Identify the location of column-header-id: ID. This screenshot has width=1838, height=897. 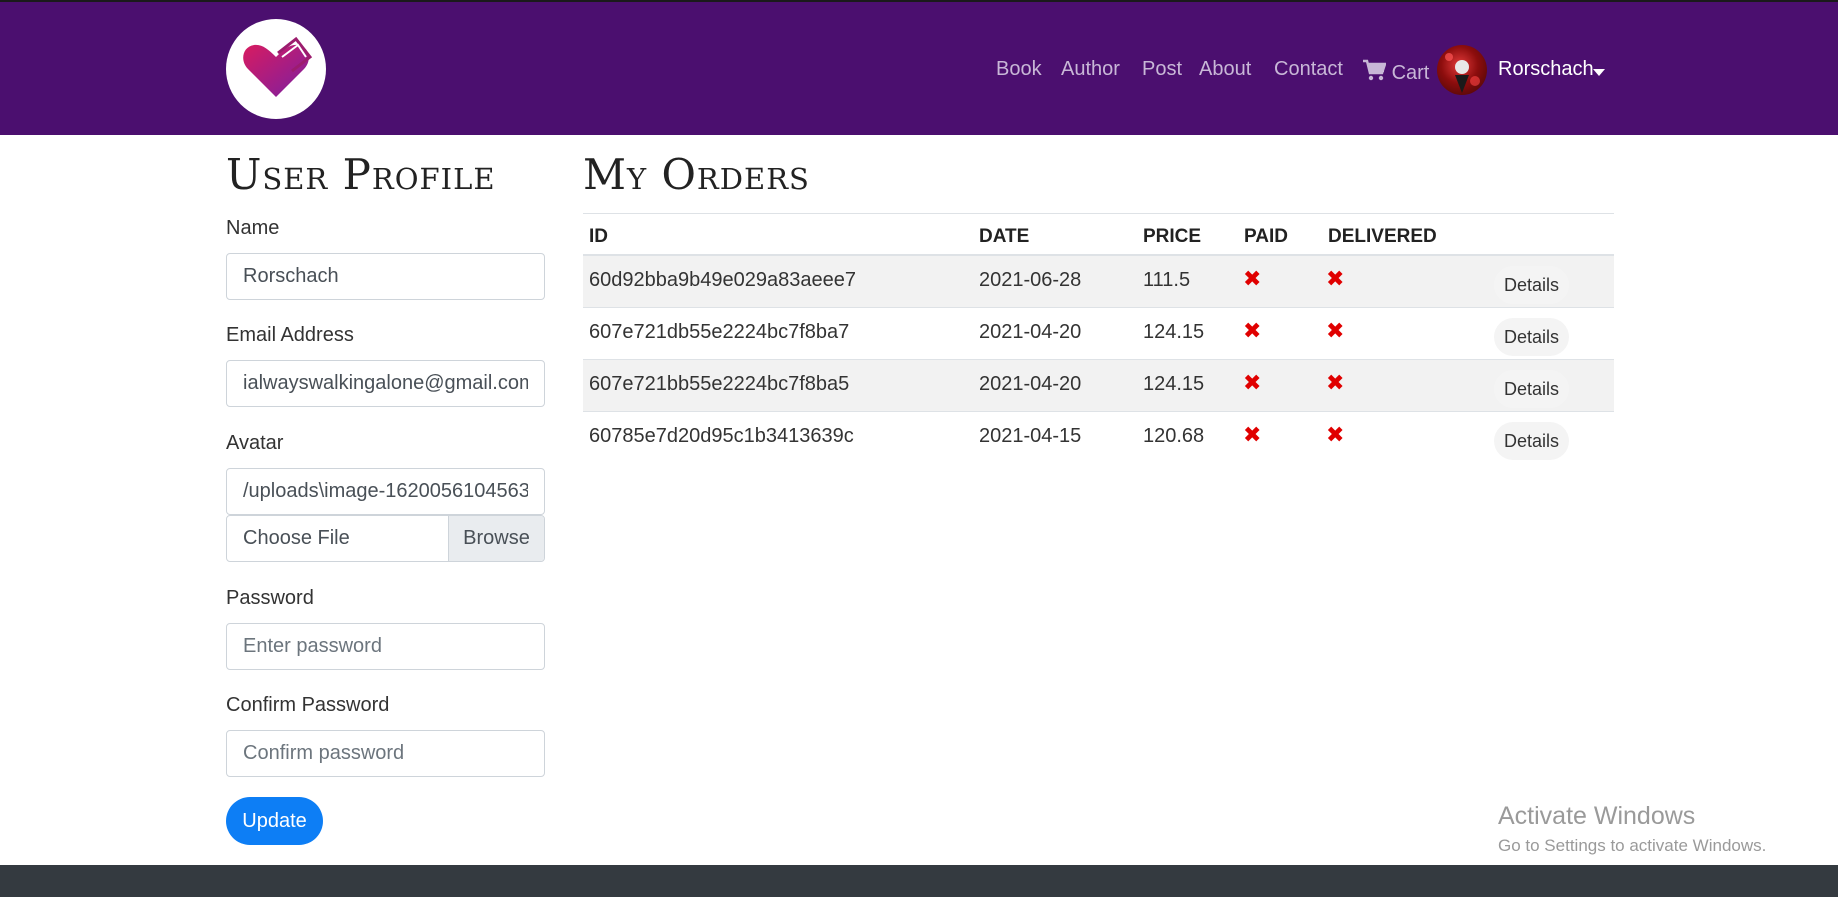
(598, 236).